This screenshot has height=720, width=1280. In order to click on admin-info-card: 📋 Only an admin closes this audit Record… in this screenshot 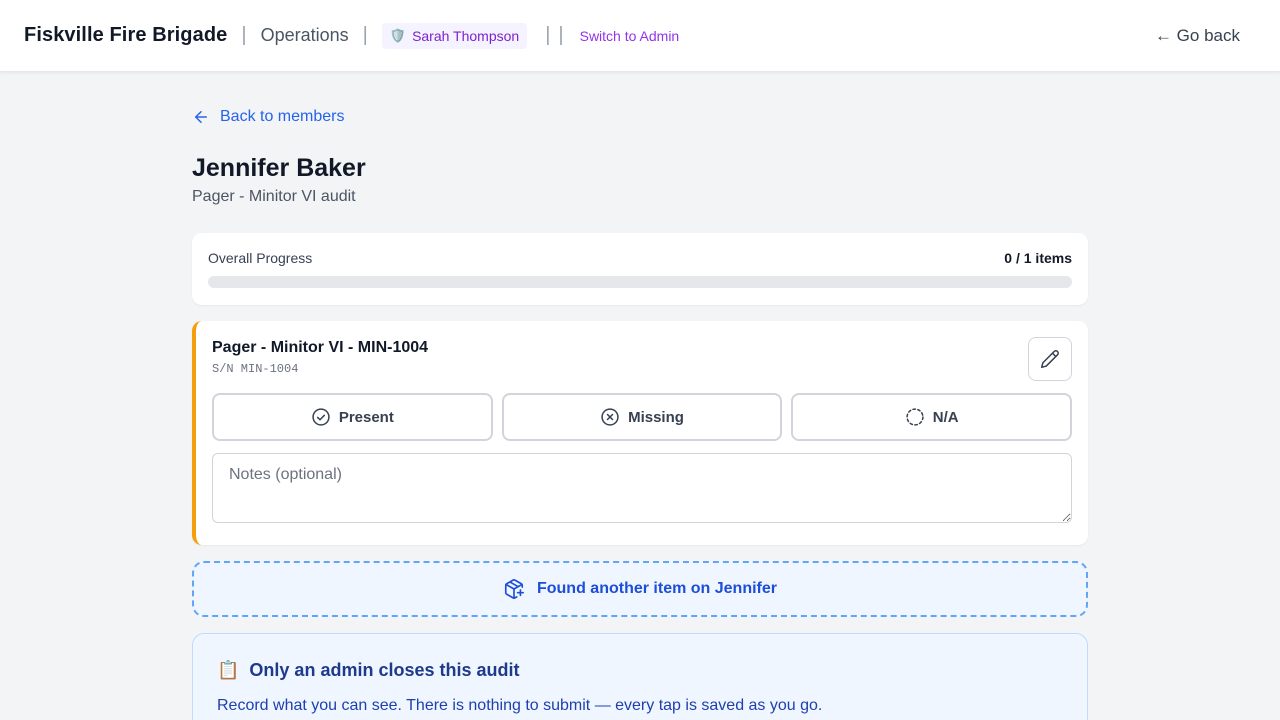, I will do `click(640, 676)`.